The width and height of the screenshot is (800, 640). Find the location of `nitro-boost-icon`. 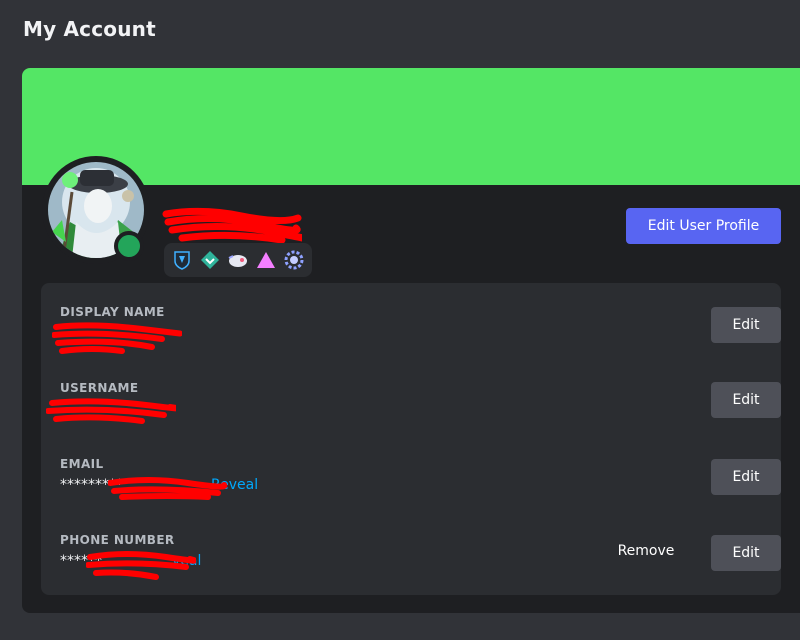

nitro-boost-icon is located at coordinates (238, 260).